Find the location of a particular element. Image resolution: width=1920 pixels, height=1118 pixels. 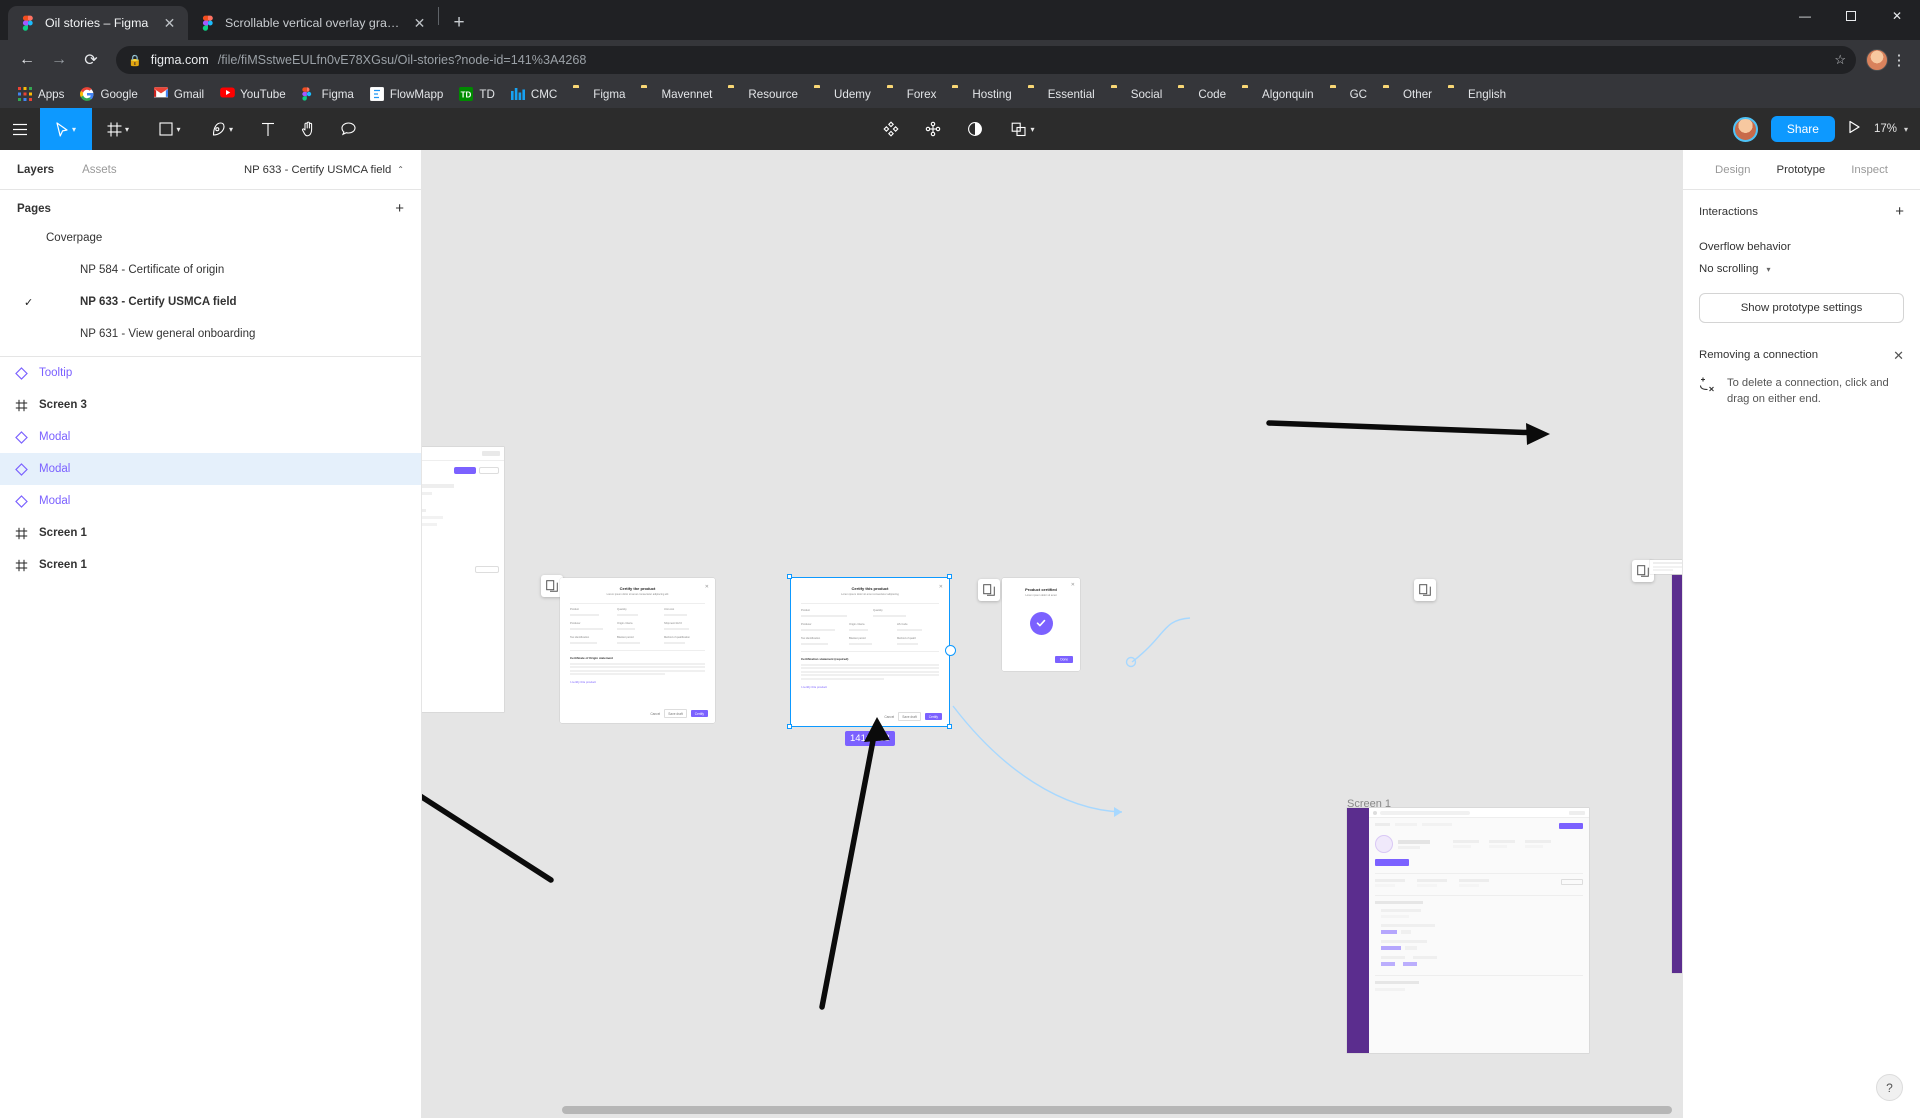

mask-tool is located at coordinates (975, 129).